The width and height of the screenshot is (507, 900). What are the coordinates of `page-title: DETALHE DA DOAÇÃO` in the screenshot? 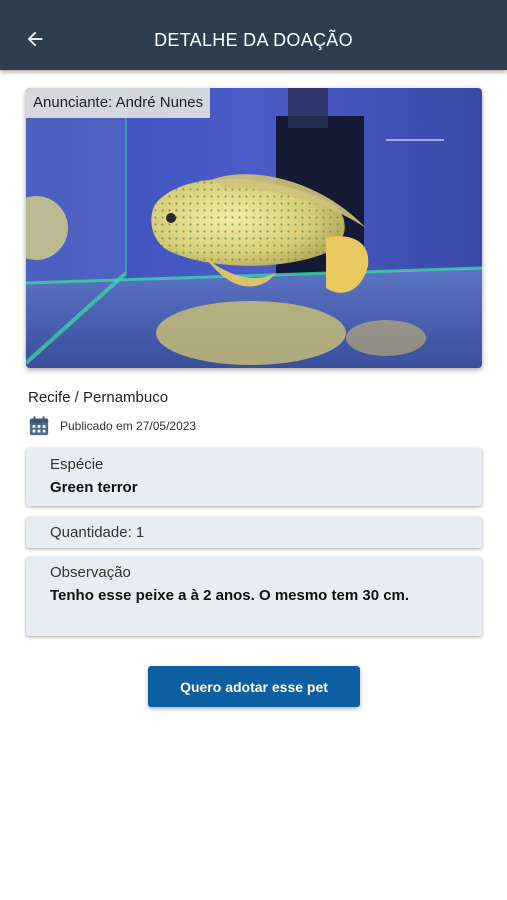 It's located at (253, 40).